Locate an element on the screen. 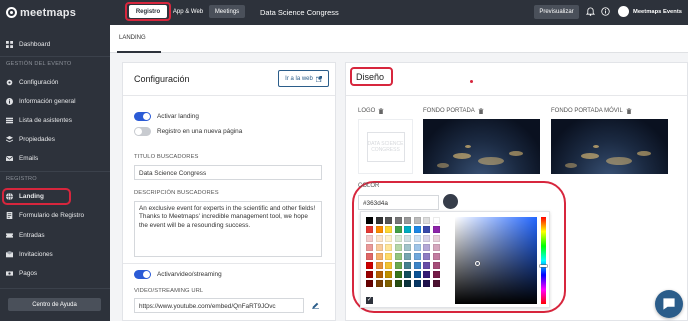 The height and width of the screenshot is (321, 688). sidebar-item-formulario-registro: Formulario de Registro is located at coordinates (55, 215).